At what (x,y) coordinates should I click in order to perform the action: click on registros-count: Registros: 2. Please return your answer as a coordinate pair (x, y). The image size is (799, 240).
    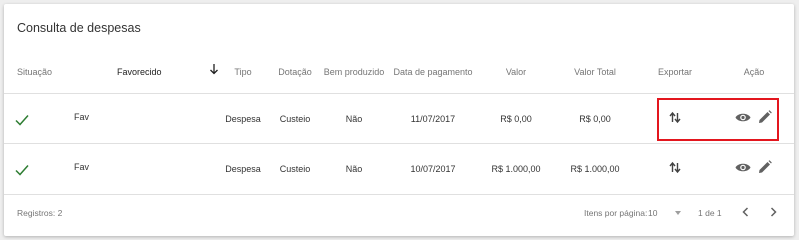
    Looking at the image, I should click on (40, 213).